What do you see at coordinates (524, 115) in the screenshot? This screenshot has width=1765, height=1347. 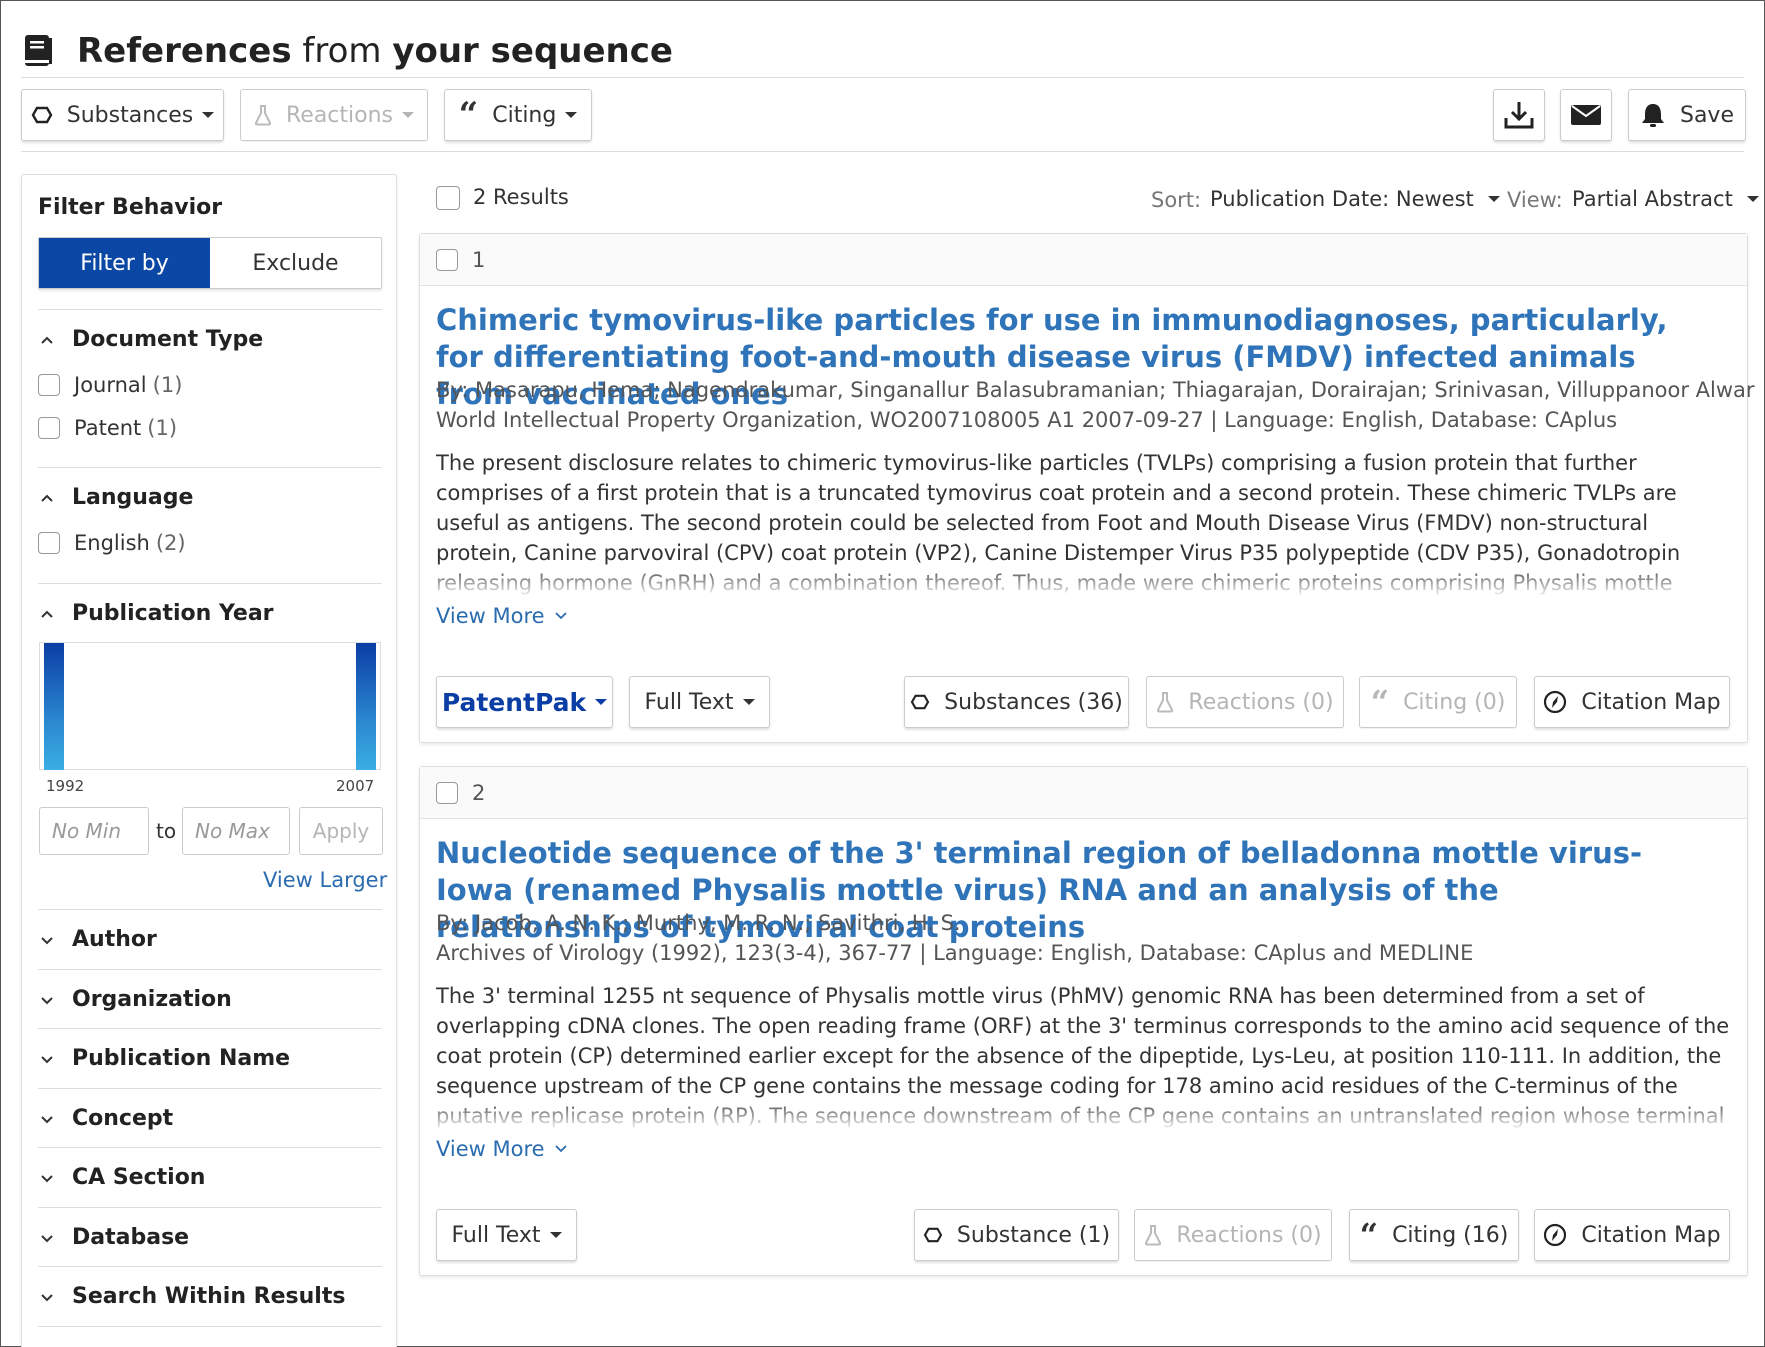 I see `citing-button-label: Citing` at bounding box center [524, 115].